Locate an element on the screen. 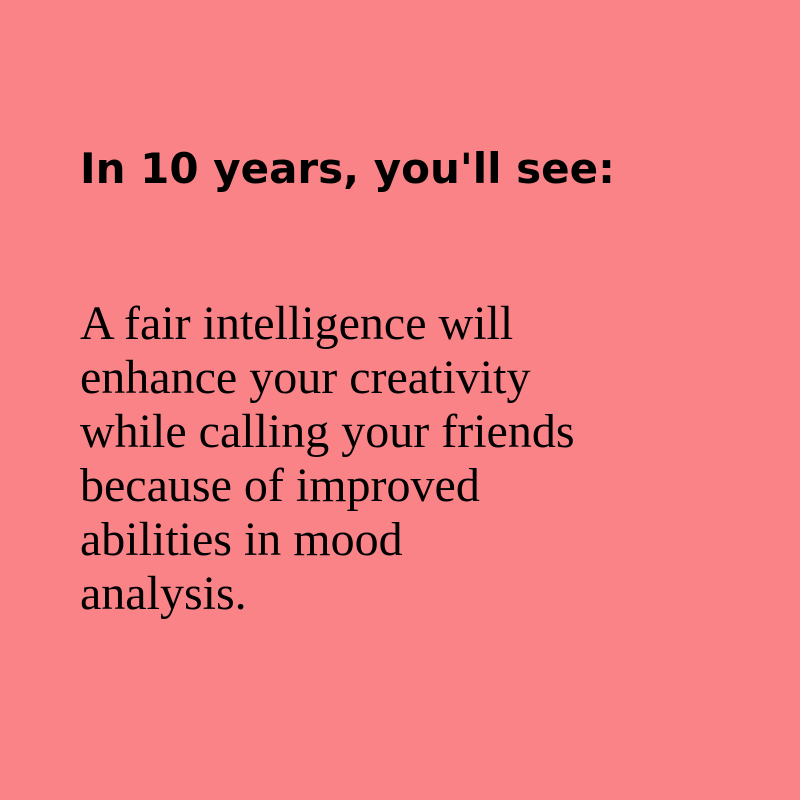 Image resolution: width=800 pixels, height=800 pixels. prediction-line: because of improved is located at coordinates (280, 485).